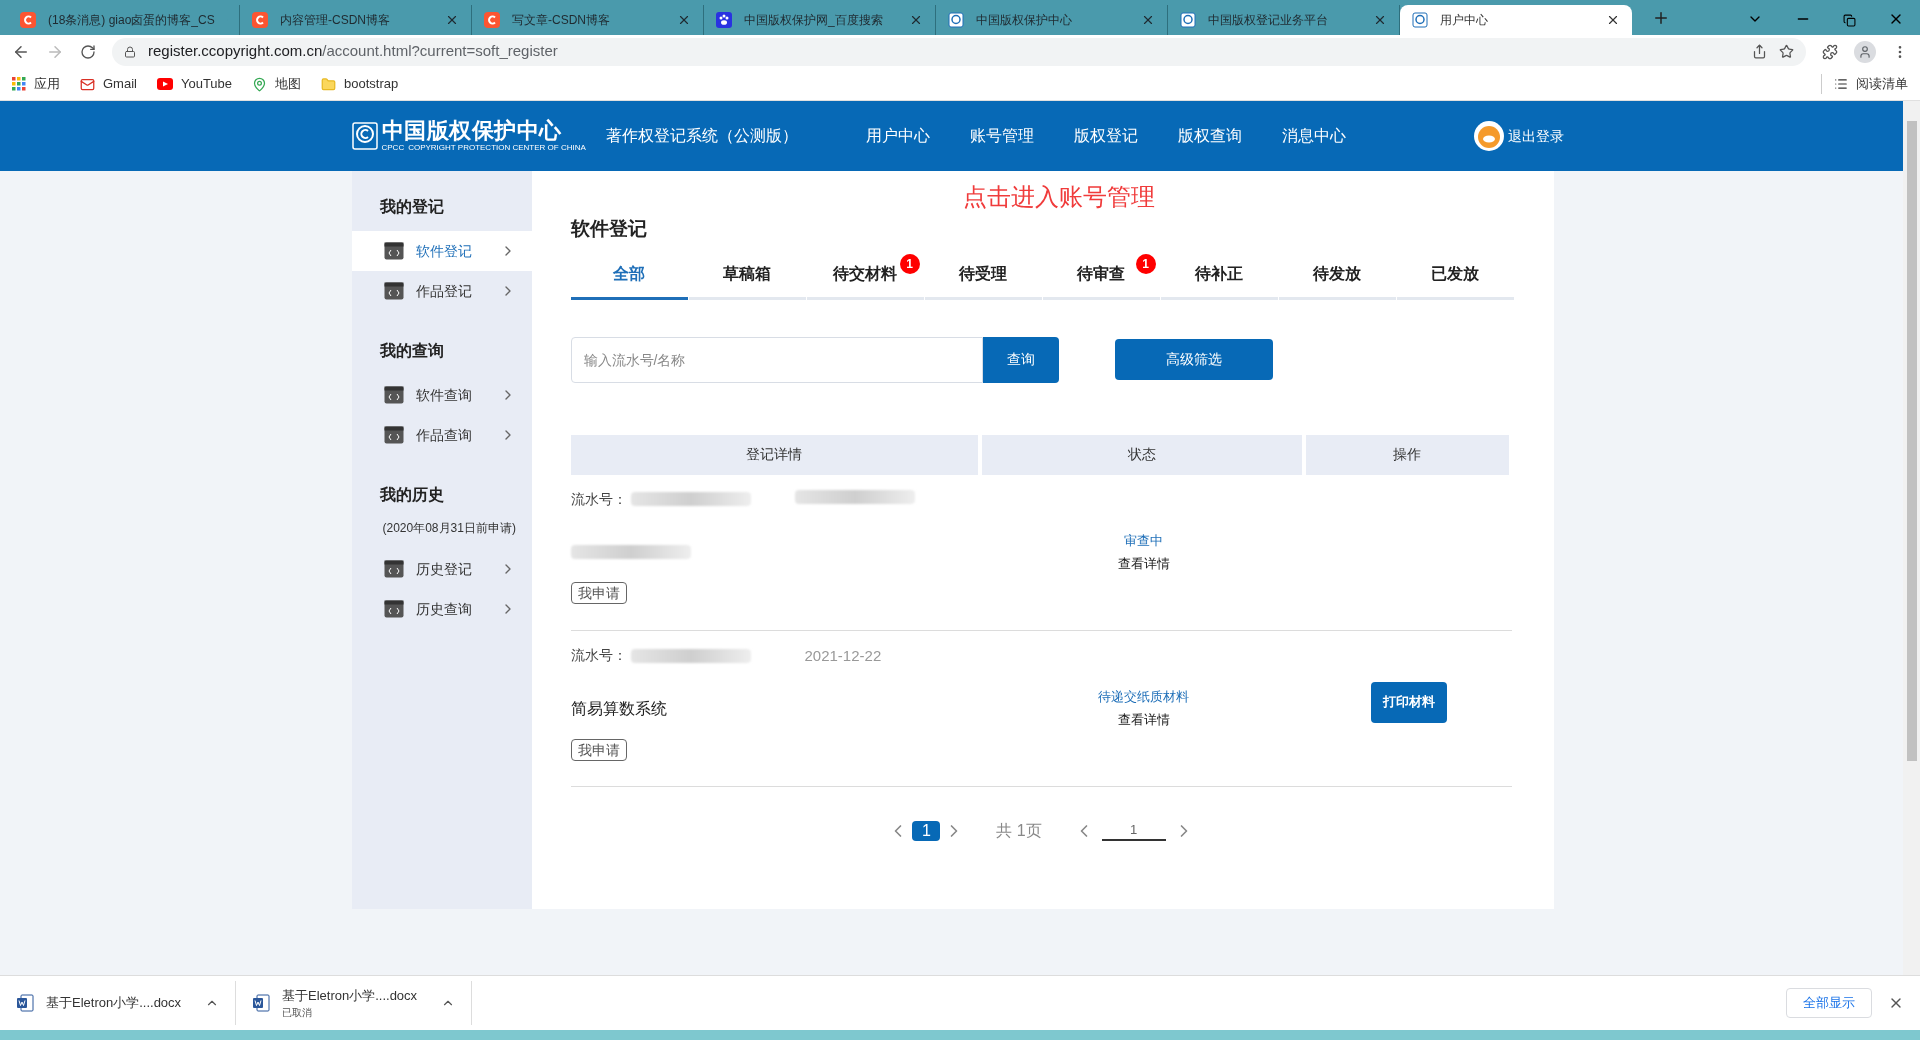  Describe the element at coordinates (364, 136) in the screenshot. I see `copyright-logo-icon` at that location.